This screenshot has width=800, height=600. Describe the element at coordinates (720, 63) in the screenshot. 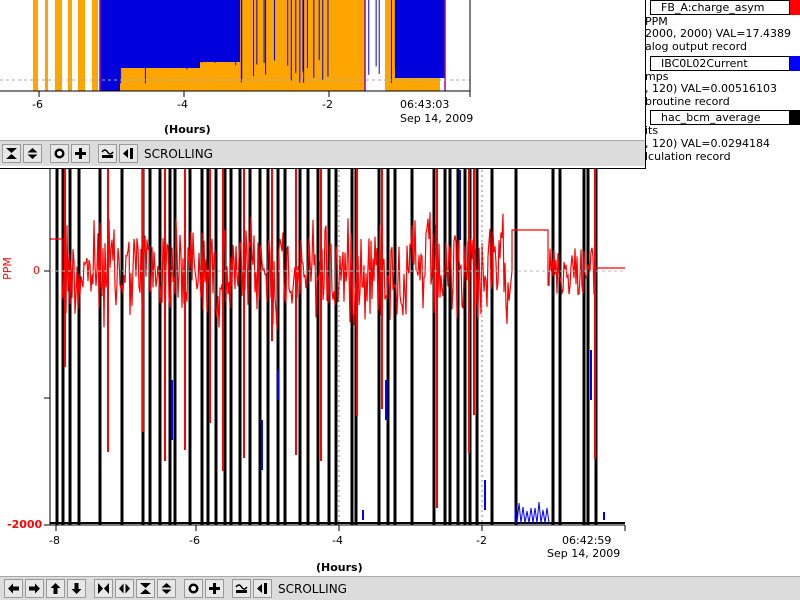

I see `pv-name-ibc0l02-current: IBC0L02Current` at that location.